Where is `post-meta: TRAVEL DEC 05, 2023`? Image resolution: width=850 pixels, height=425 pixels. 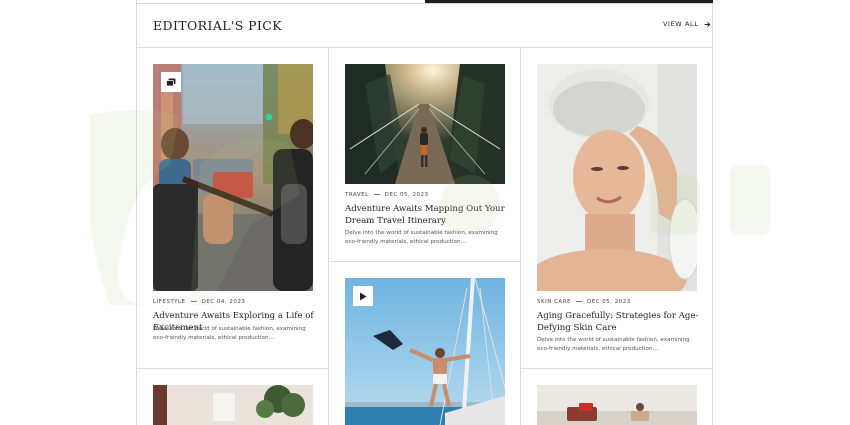 post-meta: TRAVEL DEC 05, 2023 is located at coordinates (386, 195).